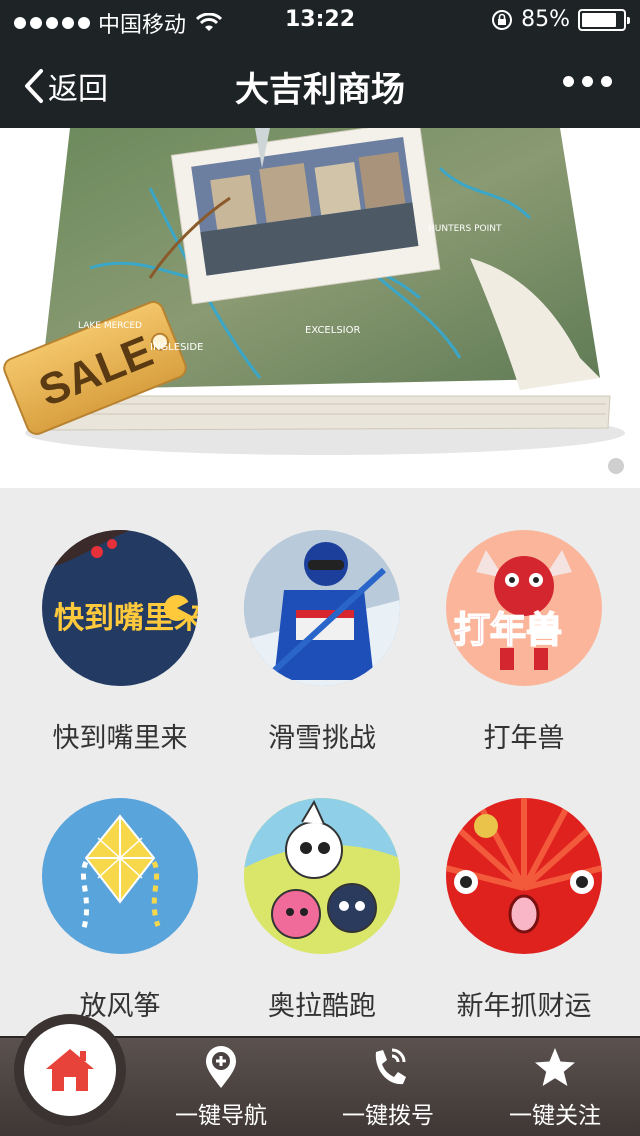  What do you see at coordinates (322, 608) in the screenshot?
I see `skier-icon` at bounding box center [322, 608].